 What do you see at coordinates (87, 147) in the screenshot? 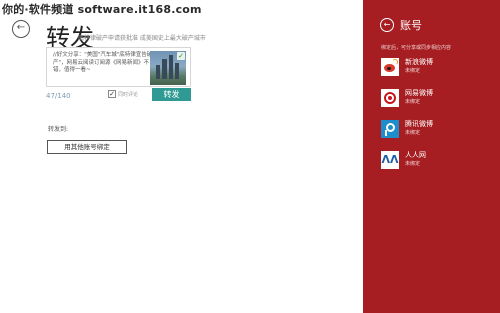
I see `bind-other-account-button: 用其他账号绑定` at bounding box center [87, 147].